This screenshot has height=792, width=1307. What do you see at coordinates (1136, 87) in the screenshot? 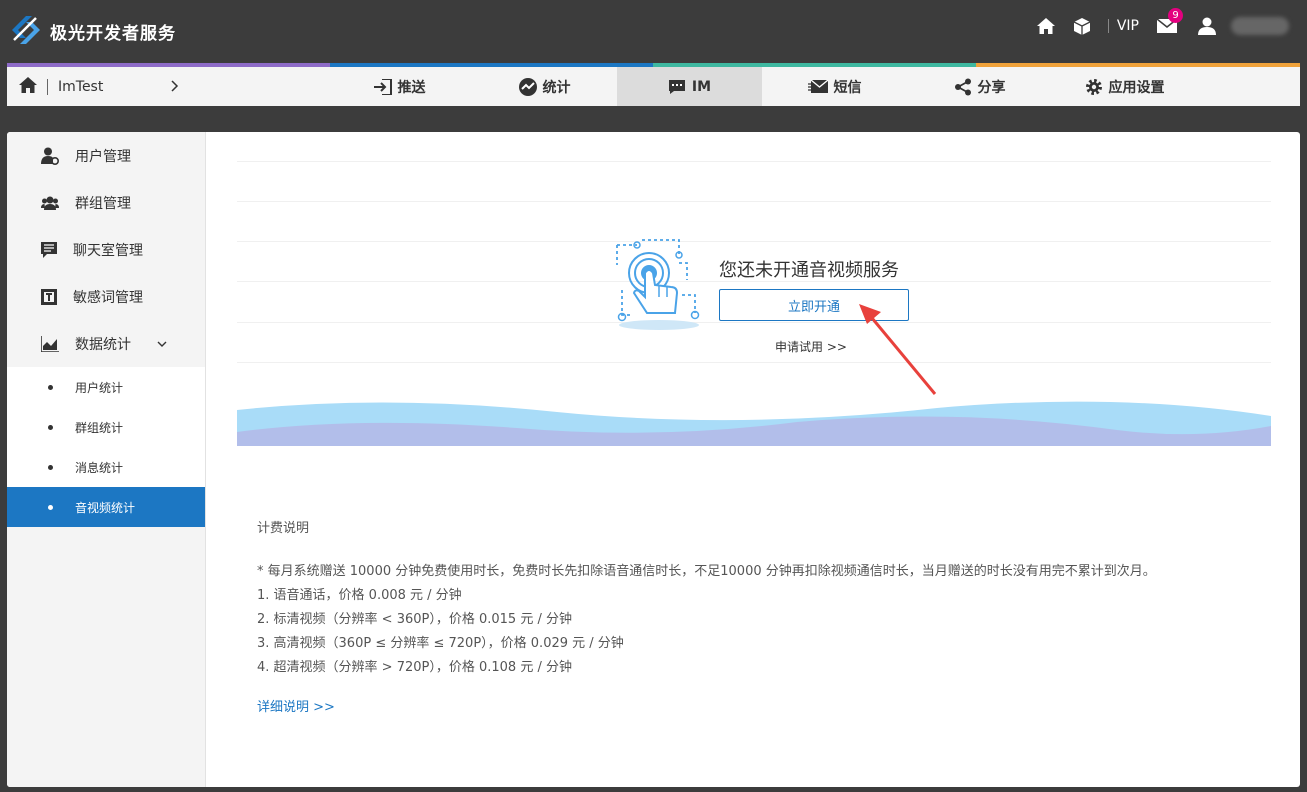
I see `tab-settings-label: 应用设置` at bounding box center [1136, 87].